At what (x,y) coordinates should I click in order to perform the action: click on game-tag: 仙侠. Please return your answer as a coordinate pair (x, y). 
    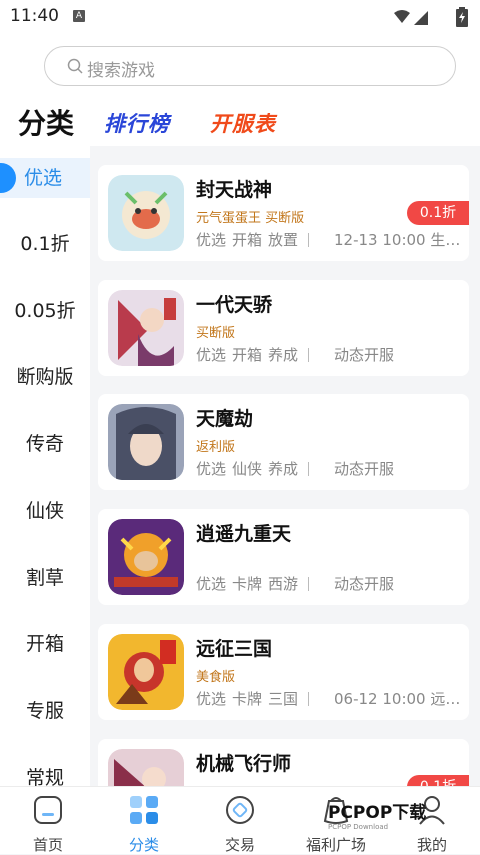
    Looking at the image, I should click on (247, 469).